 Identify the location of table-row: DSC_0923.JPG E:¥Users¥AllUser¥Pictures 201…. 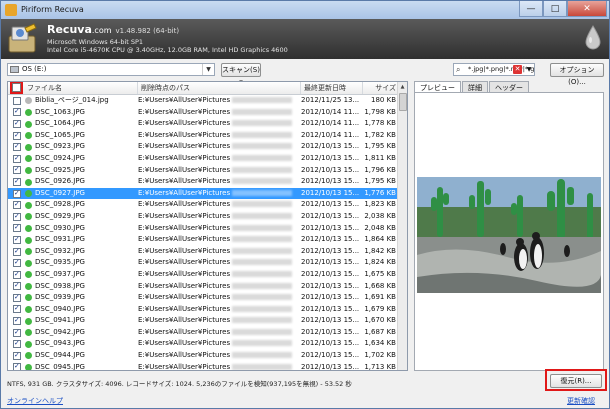
(204, 147).